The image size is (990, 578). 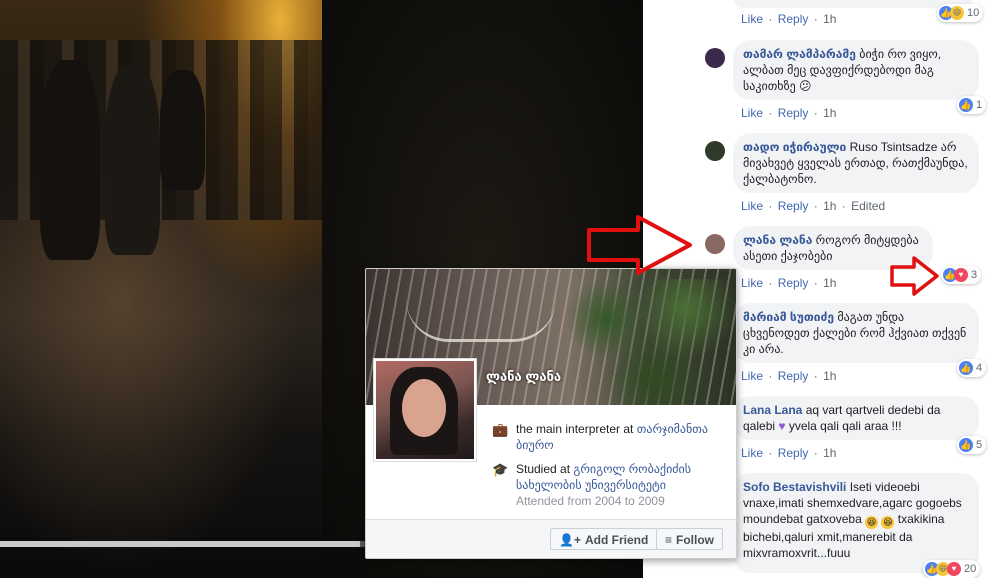 I want to click on attended-years: Attended from 2004 to 2009, so click(x=590, y=501).